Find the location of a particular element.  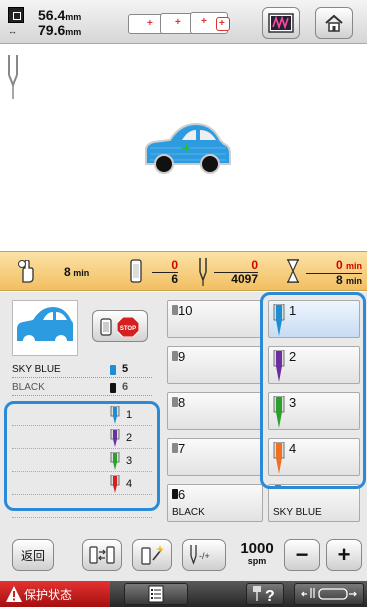

thread-info-row: SKY BLUE 5 is located at coordinates (82, 370).